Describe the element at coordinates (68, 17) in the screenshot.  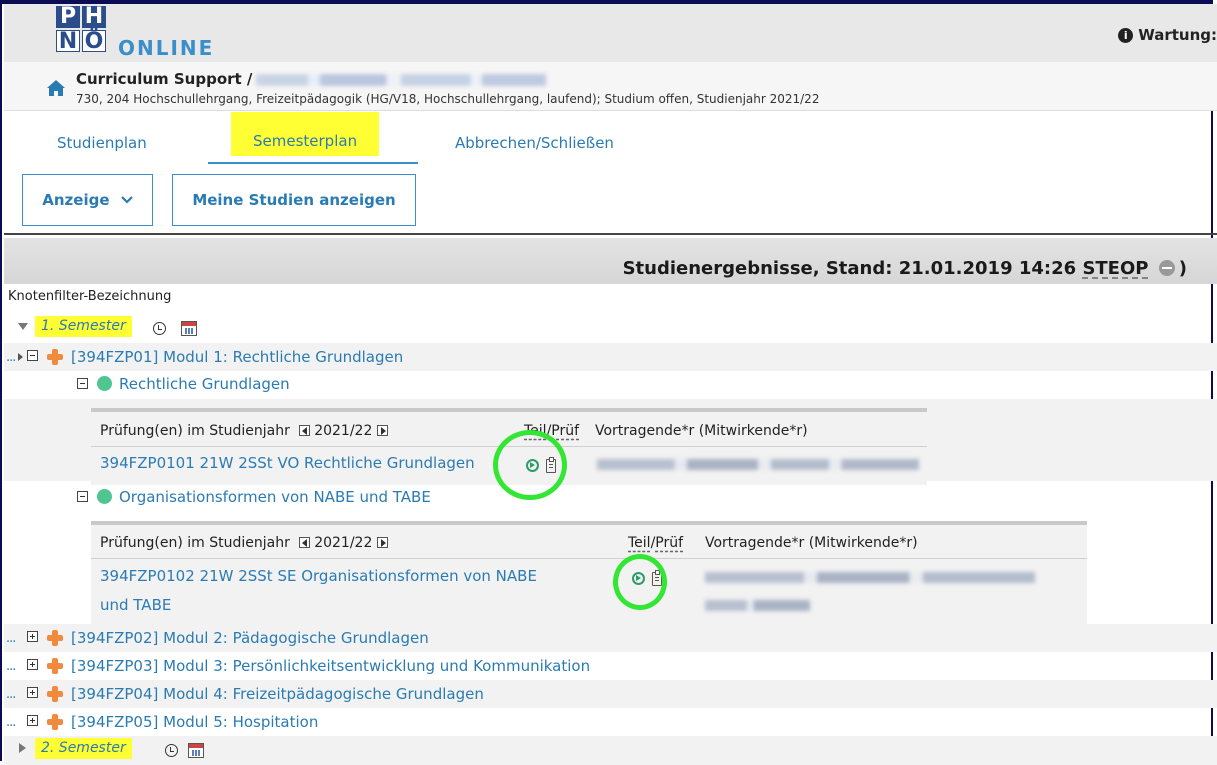
I see `logo-letter-p: P` at that location.